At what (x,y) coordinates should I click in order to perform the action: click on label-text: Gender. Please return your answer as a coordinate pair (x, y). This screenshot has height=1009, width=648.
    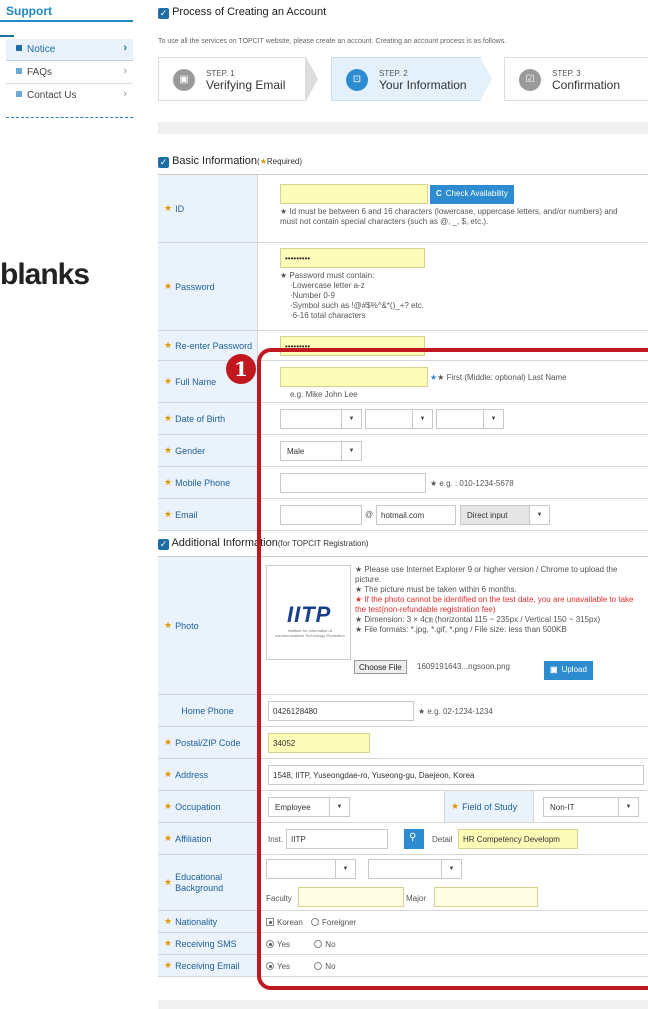
    Looking at the image, I should click on (190, 450).